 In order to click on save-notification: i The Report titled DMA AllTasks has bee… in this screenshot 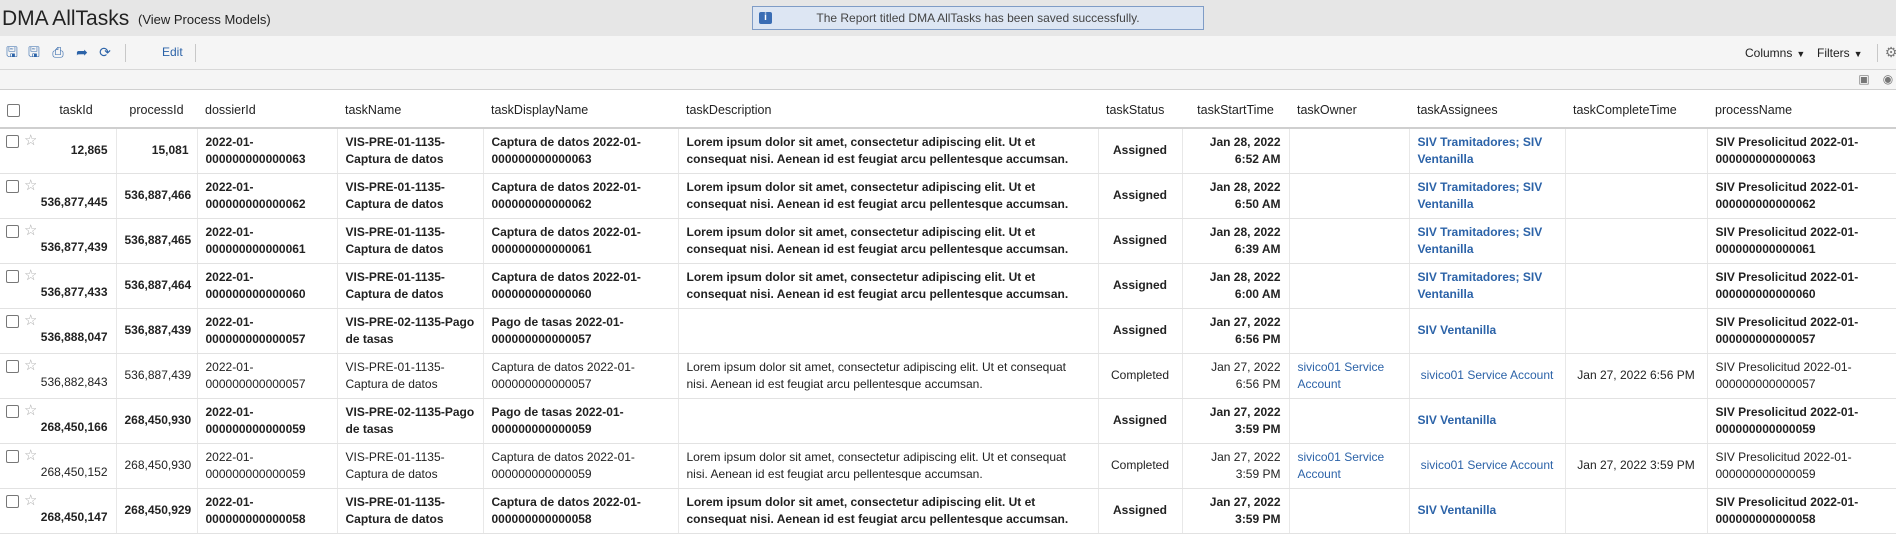, I will do `click(978, 18)`.